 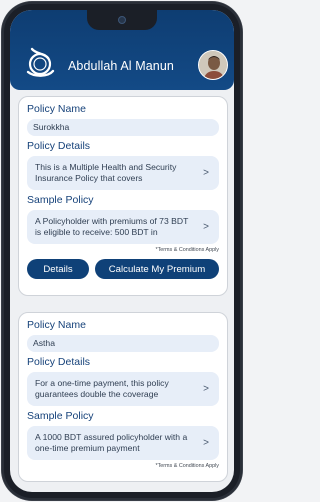 I want to click on details-button: Details, so click(x=58, y=269).